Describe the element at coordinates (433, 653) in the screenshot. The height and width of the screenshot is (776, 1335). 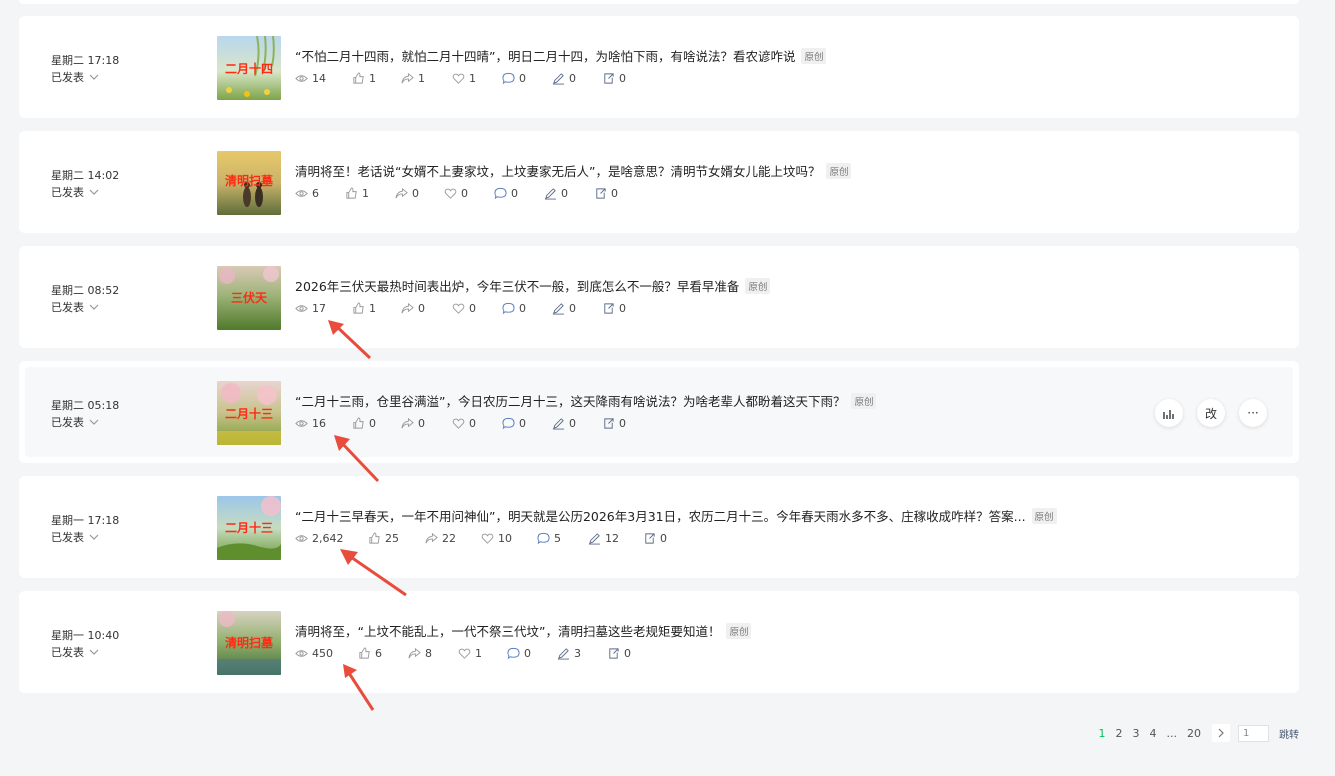
I see `shares-stat: 8` at that location.